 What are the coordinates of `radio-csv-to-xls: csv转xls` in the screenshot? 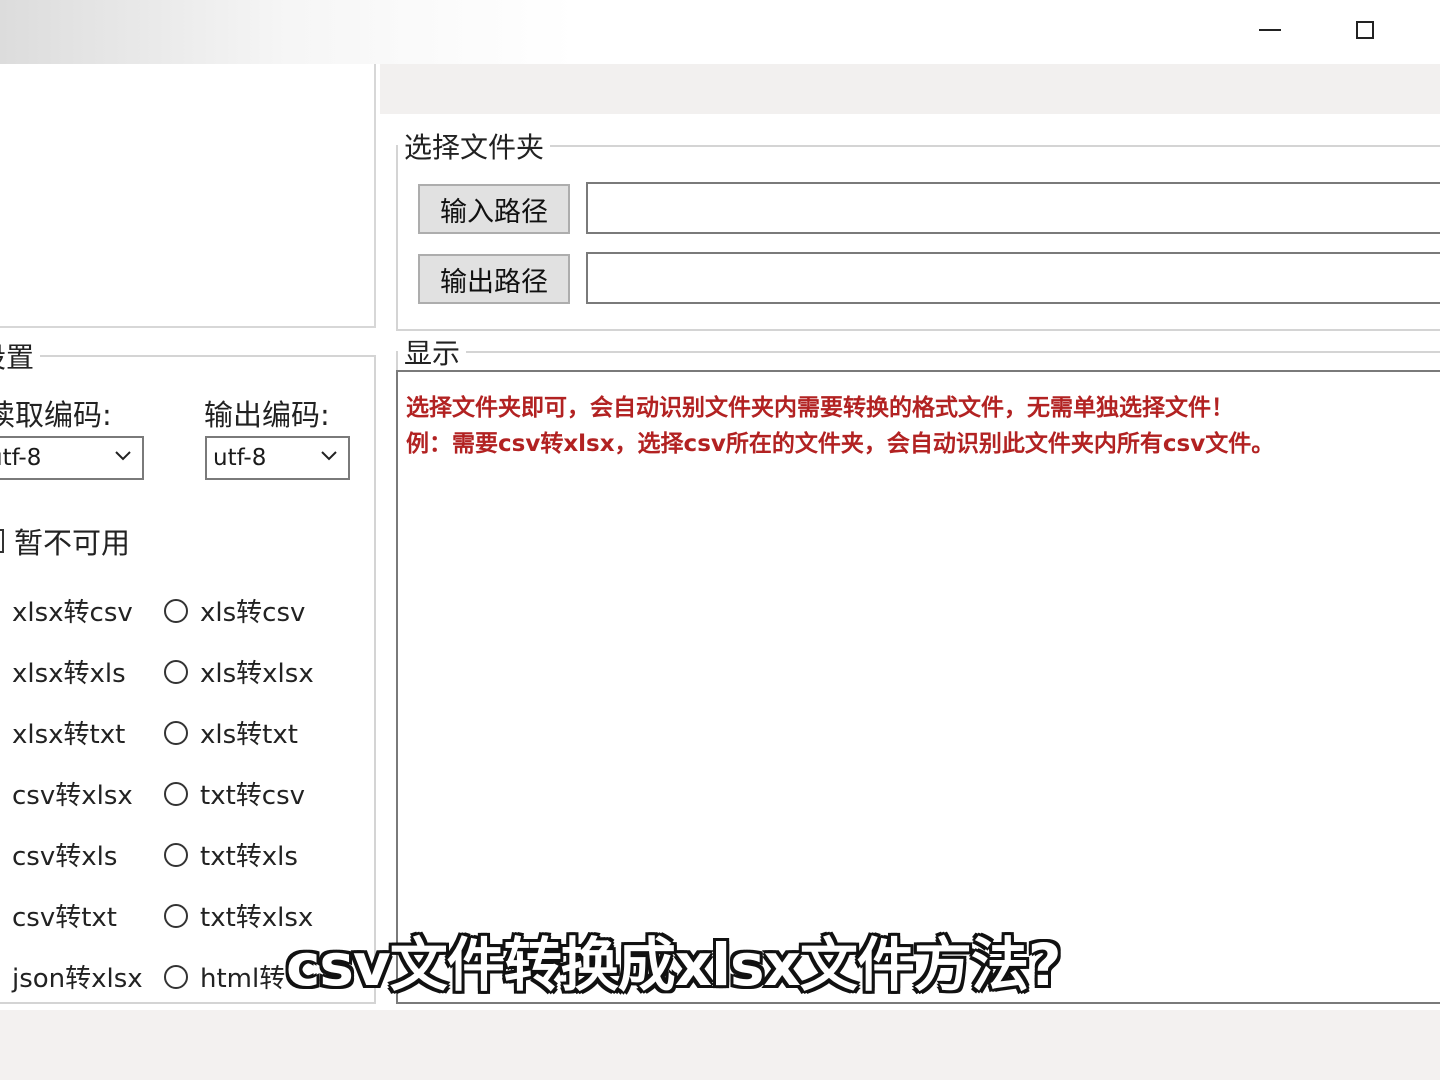 It's located at (58, 854).